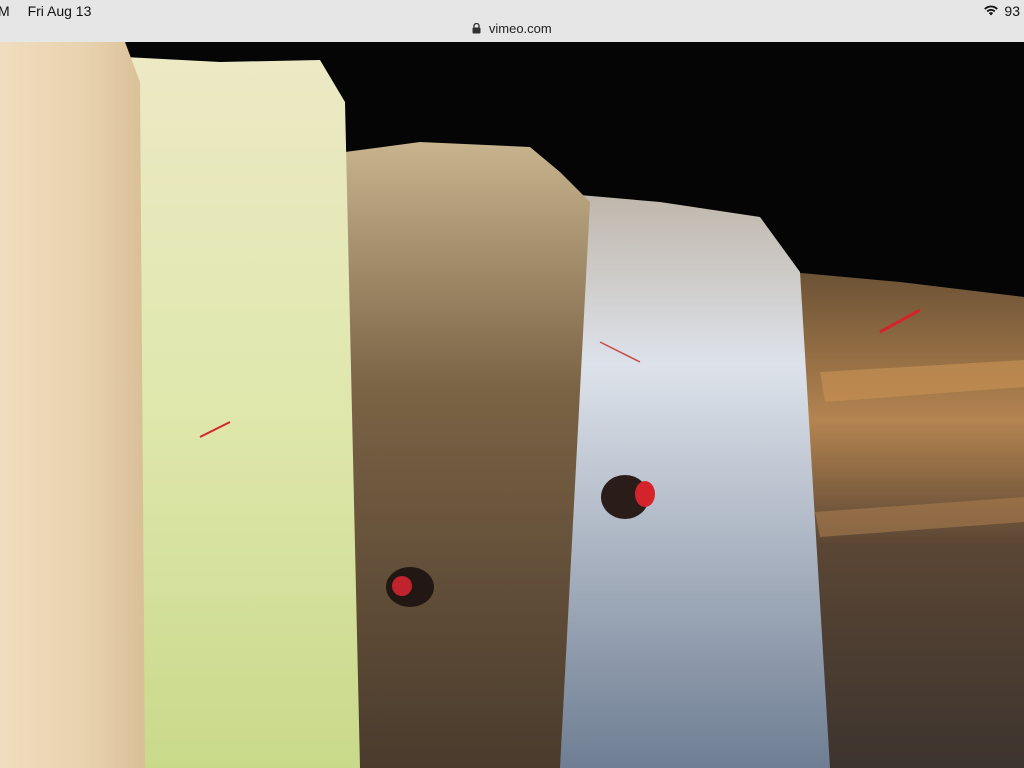 Image resolution: width=1024 pixels, height=768 pixels. I want to click on ios-status-bar: M Fri Aug 13 93 vimeo.com, so click(512, 21).